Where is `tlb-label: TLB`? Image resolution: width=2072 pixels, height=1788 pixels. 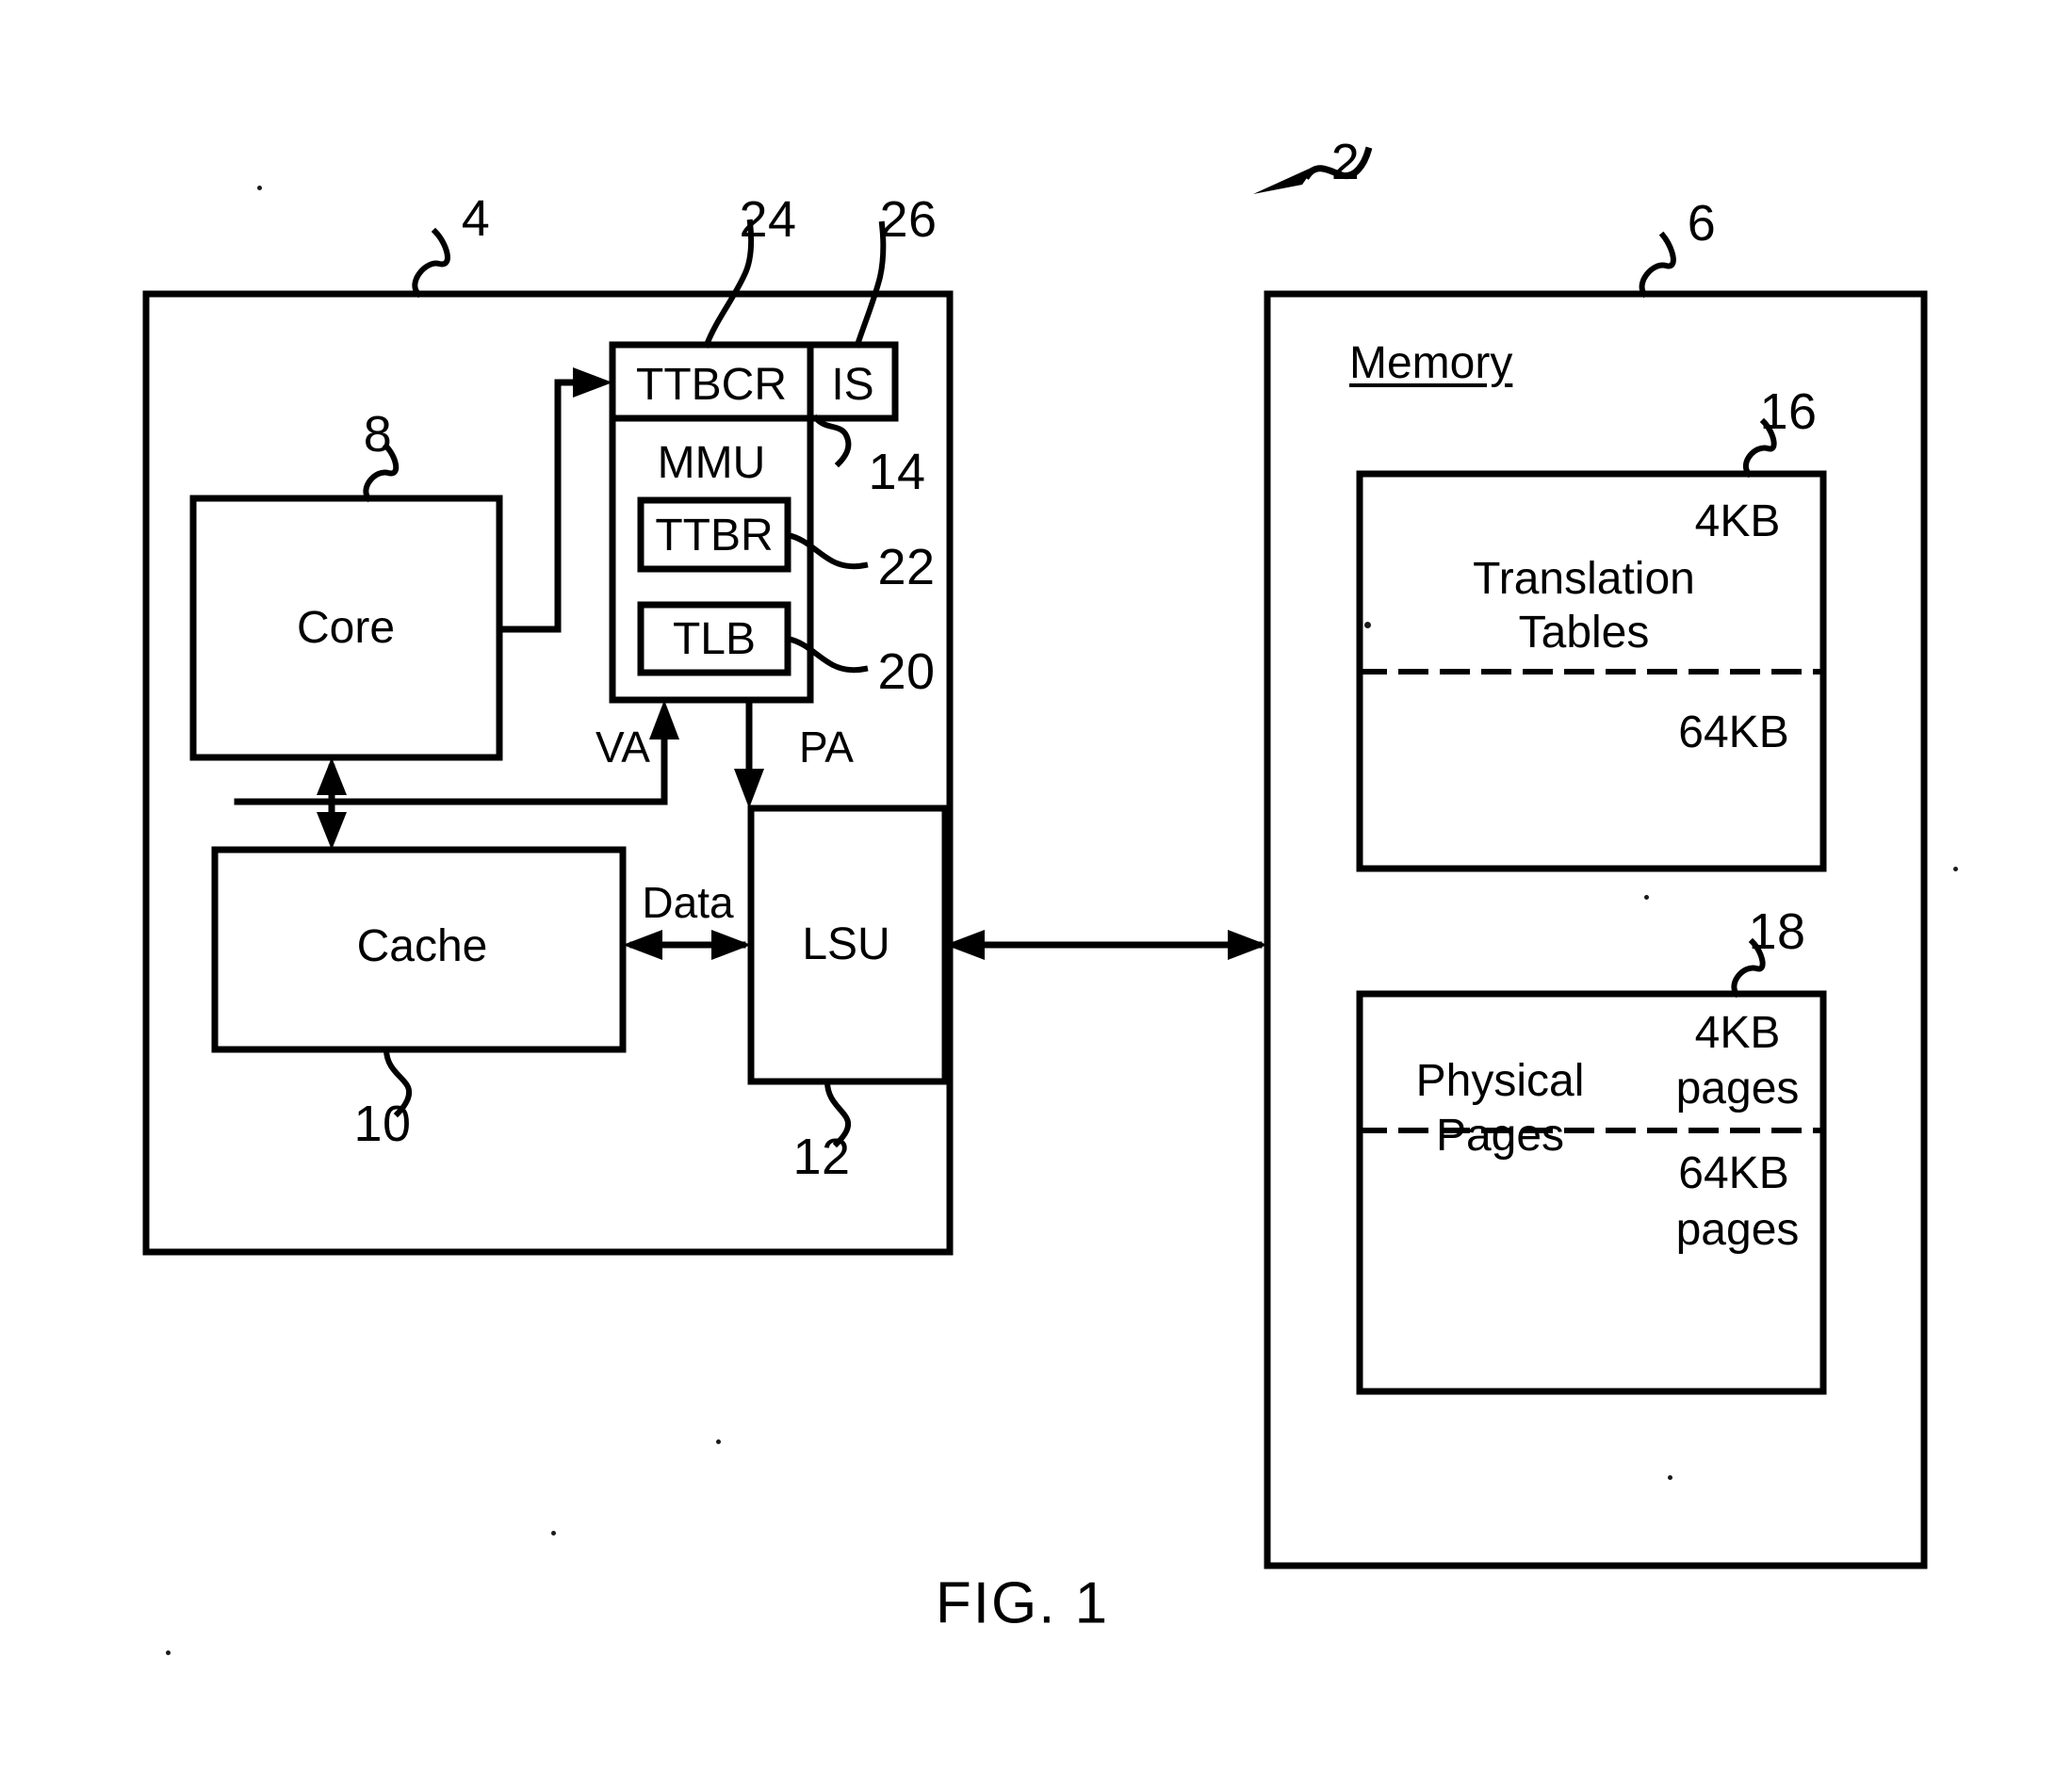 tlb-label: TLB is located at coordinates (715, 639).